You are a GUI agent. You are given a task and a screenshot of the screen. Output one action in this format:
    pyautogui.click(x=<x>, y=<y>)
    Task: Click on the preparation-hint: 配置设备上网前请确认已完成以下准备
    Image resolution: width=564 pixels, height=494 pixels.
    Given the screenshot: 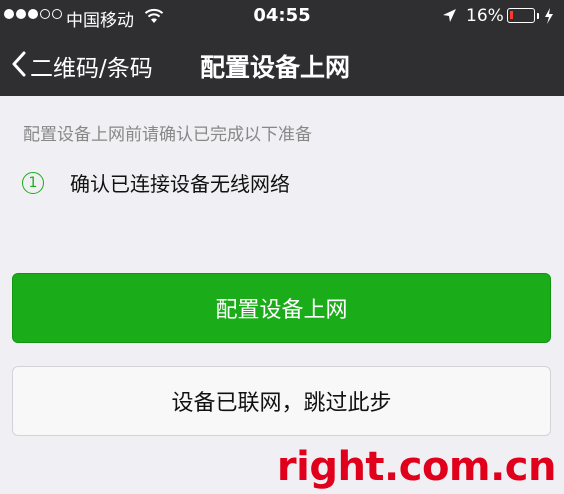 What is the action you would take?
    pyautogui.click(x=167, y=135)
    